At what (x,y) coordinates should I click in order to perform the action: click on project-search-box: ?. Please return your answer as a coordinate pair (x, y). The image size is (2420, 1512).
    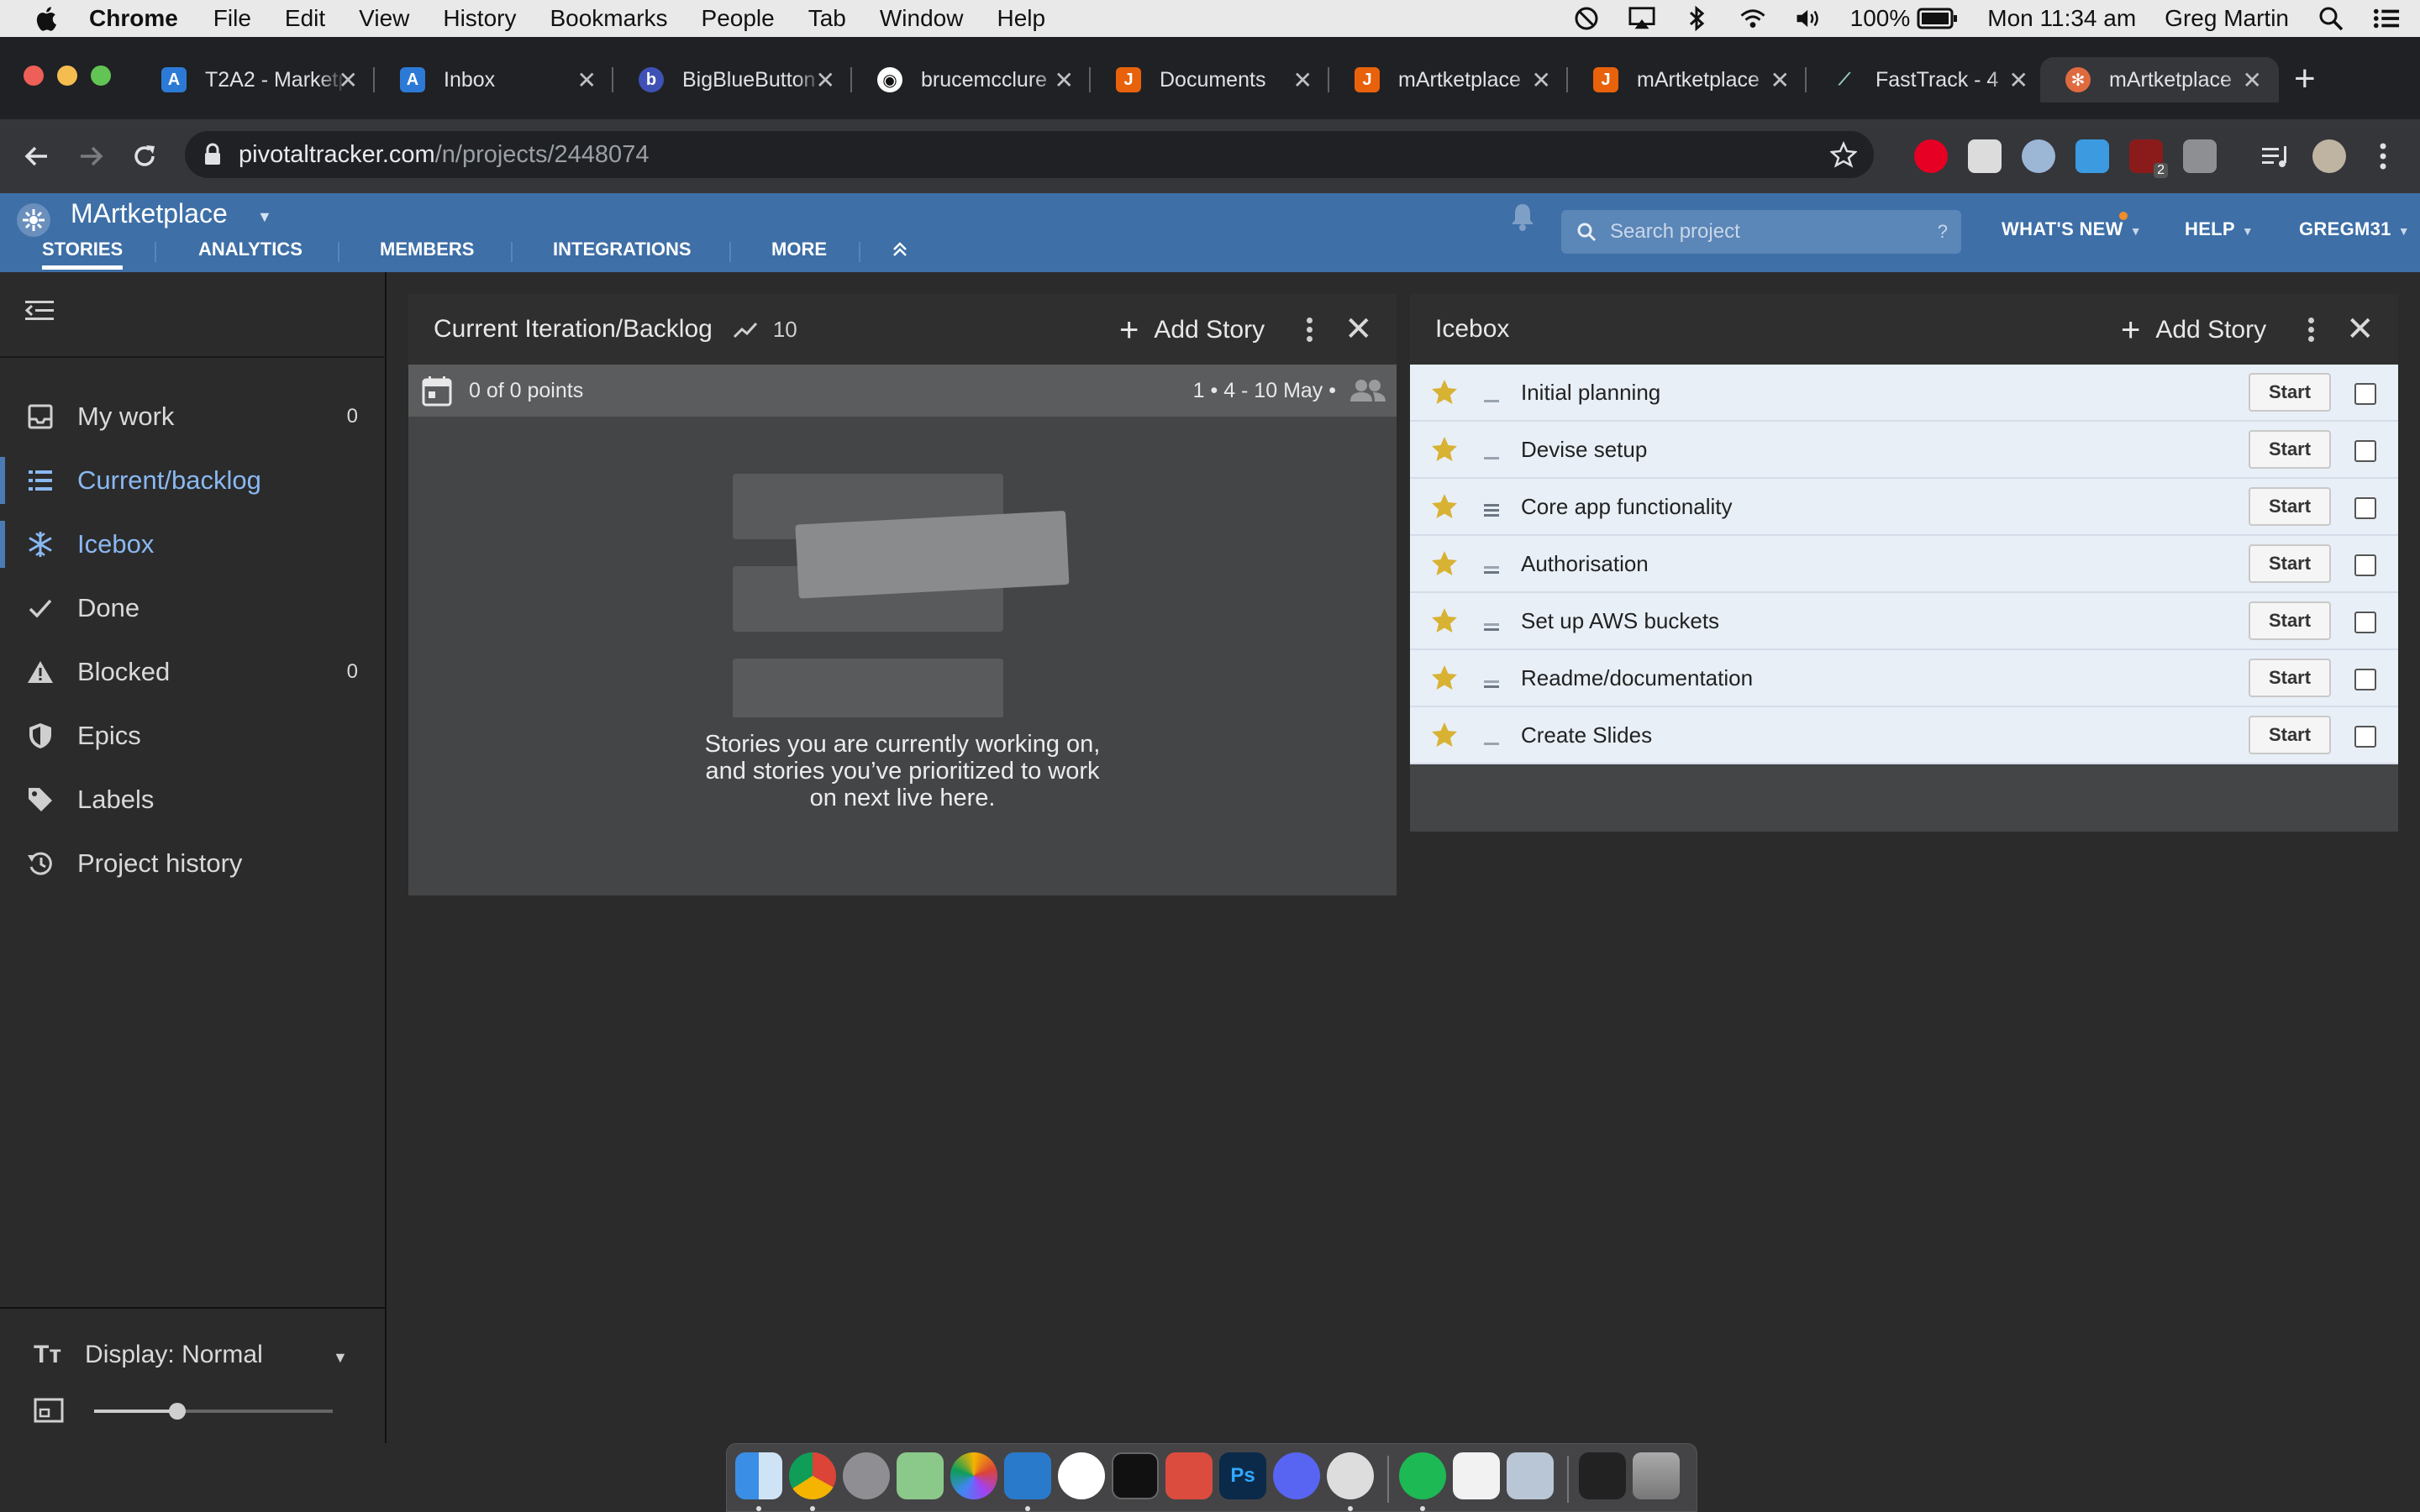
    Looking at the image, I should click on (1761, 232).